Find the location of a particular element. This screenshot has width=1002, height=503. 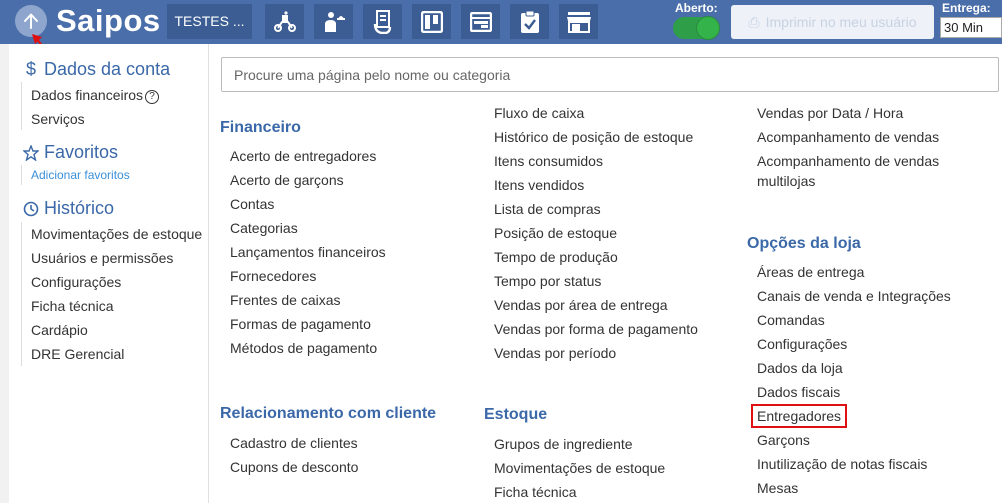

account-title-text: Dados da conta is located at coordinates (107, 69).